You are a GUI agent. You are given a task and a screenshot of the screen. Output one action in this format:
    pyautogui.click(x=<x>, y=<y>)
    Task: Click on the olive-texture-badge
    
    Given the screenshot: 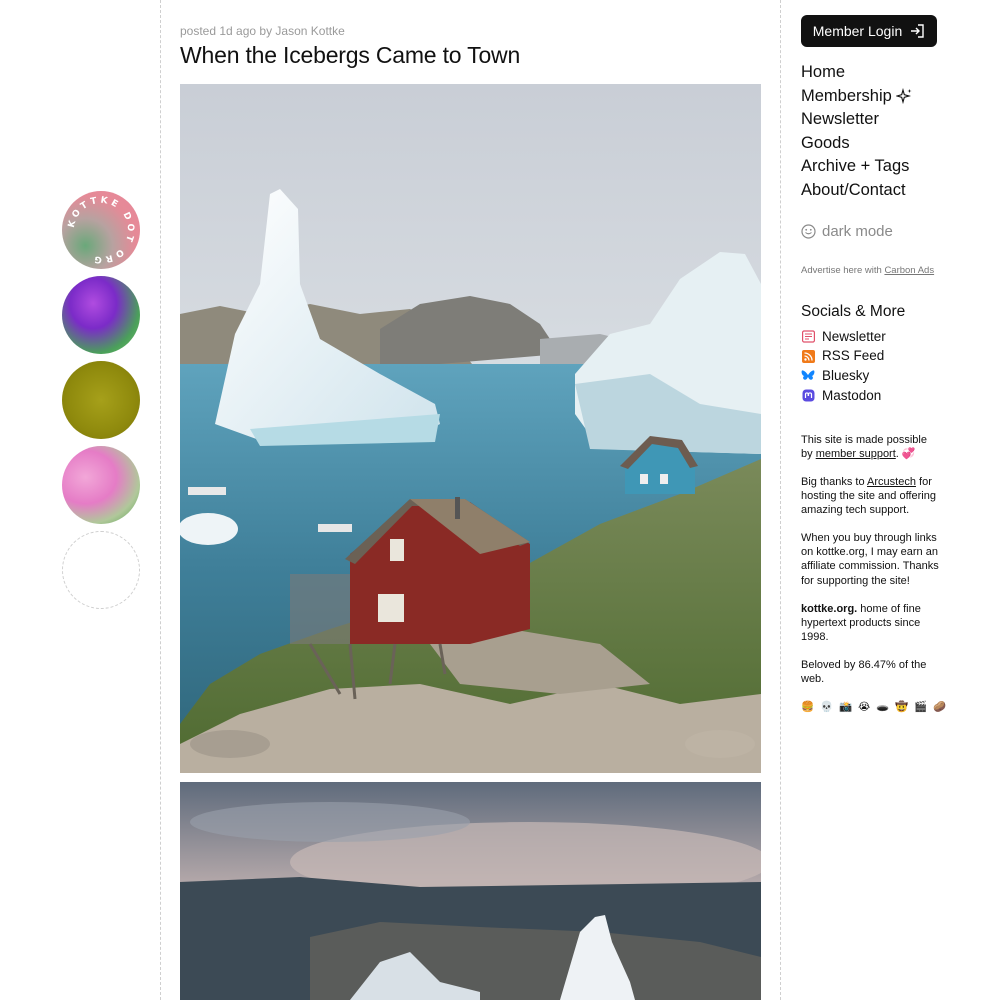 What is the action you would take?
    pyautogui.click(x=101, y=400)
    